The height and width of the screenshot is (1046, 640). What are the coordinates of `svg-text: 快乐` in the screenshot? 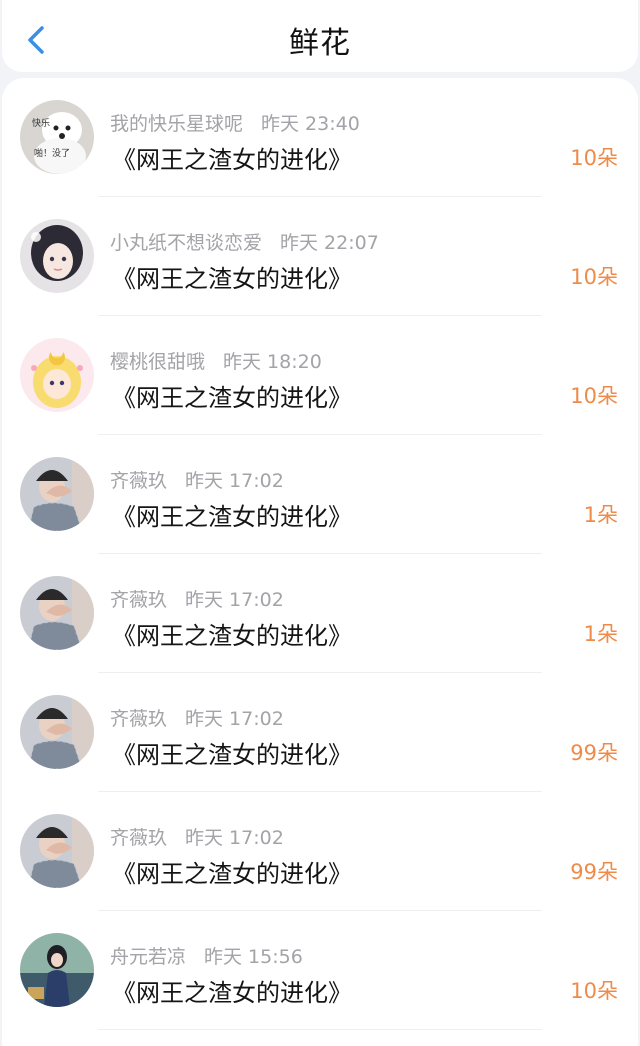 It's located at (41, 123).